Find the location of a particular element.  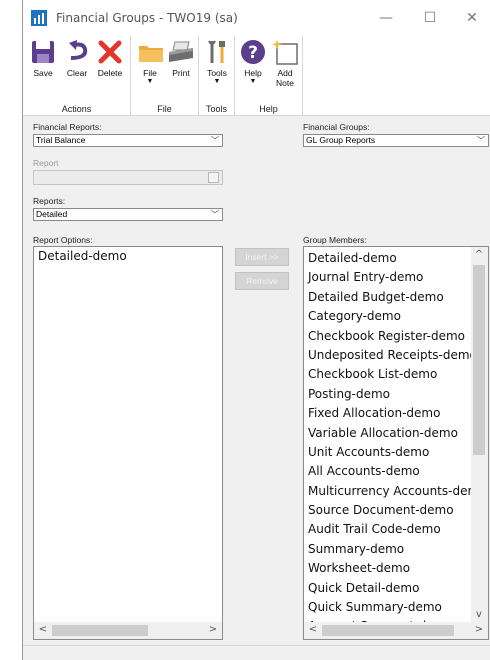

status-bar is located at coordinates (256, 652).